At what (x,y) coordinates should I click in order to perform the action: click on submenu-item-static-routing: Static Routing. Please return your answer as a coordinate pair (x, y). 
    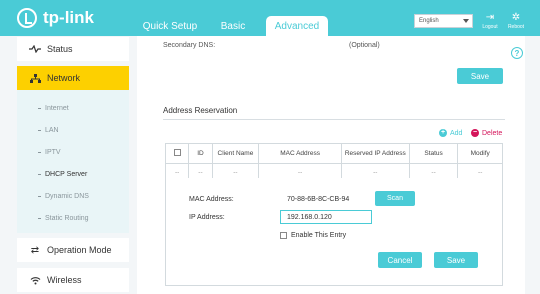
    Looking at the image, I should click on (63, 218).